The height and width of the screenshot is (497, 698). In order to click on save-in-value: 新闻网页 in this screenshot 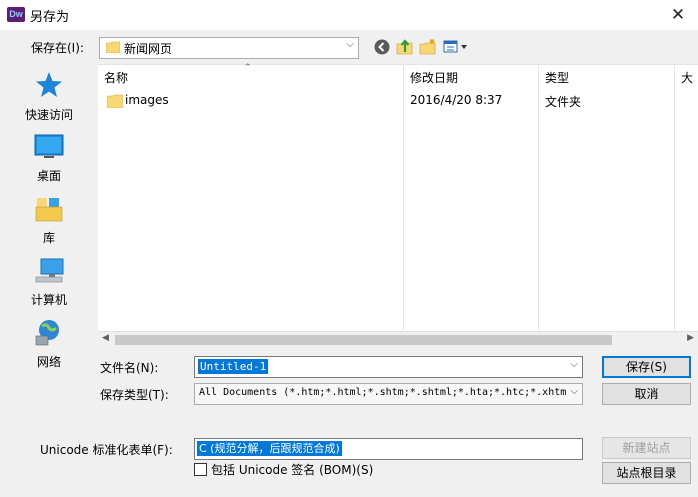, I will do `click(148, 49)`.